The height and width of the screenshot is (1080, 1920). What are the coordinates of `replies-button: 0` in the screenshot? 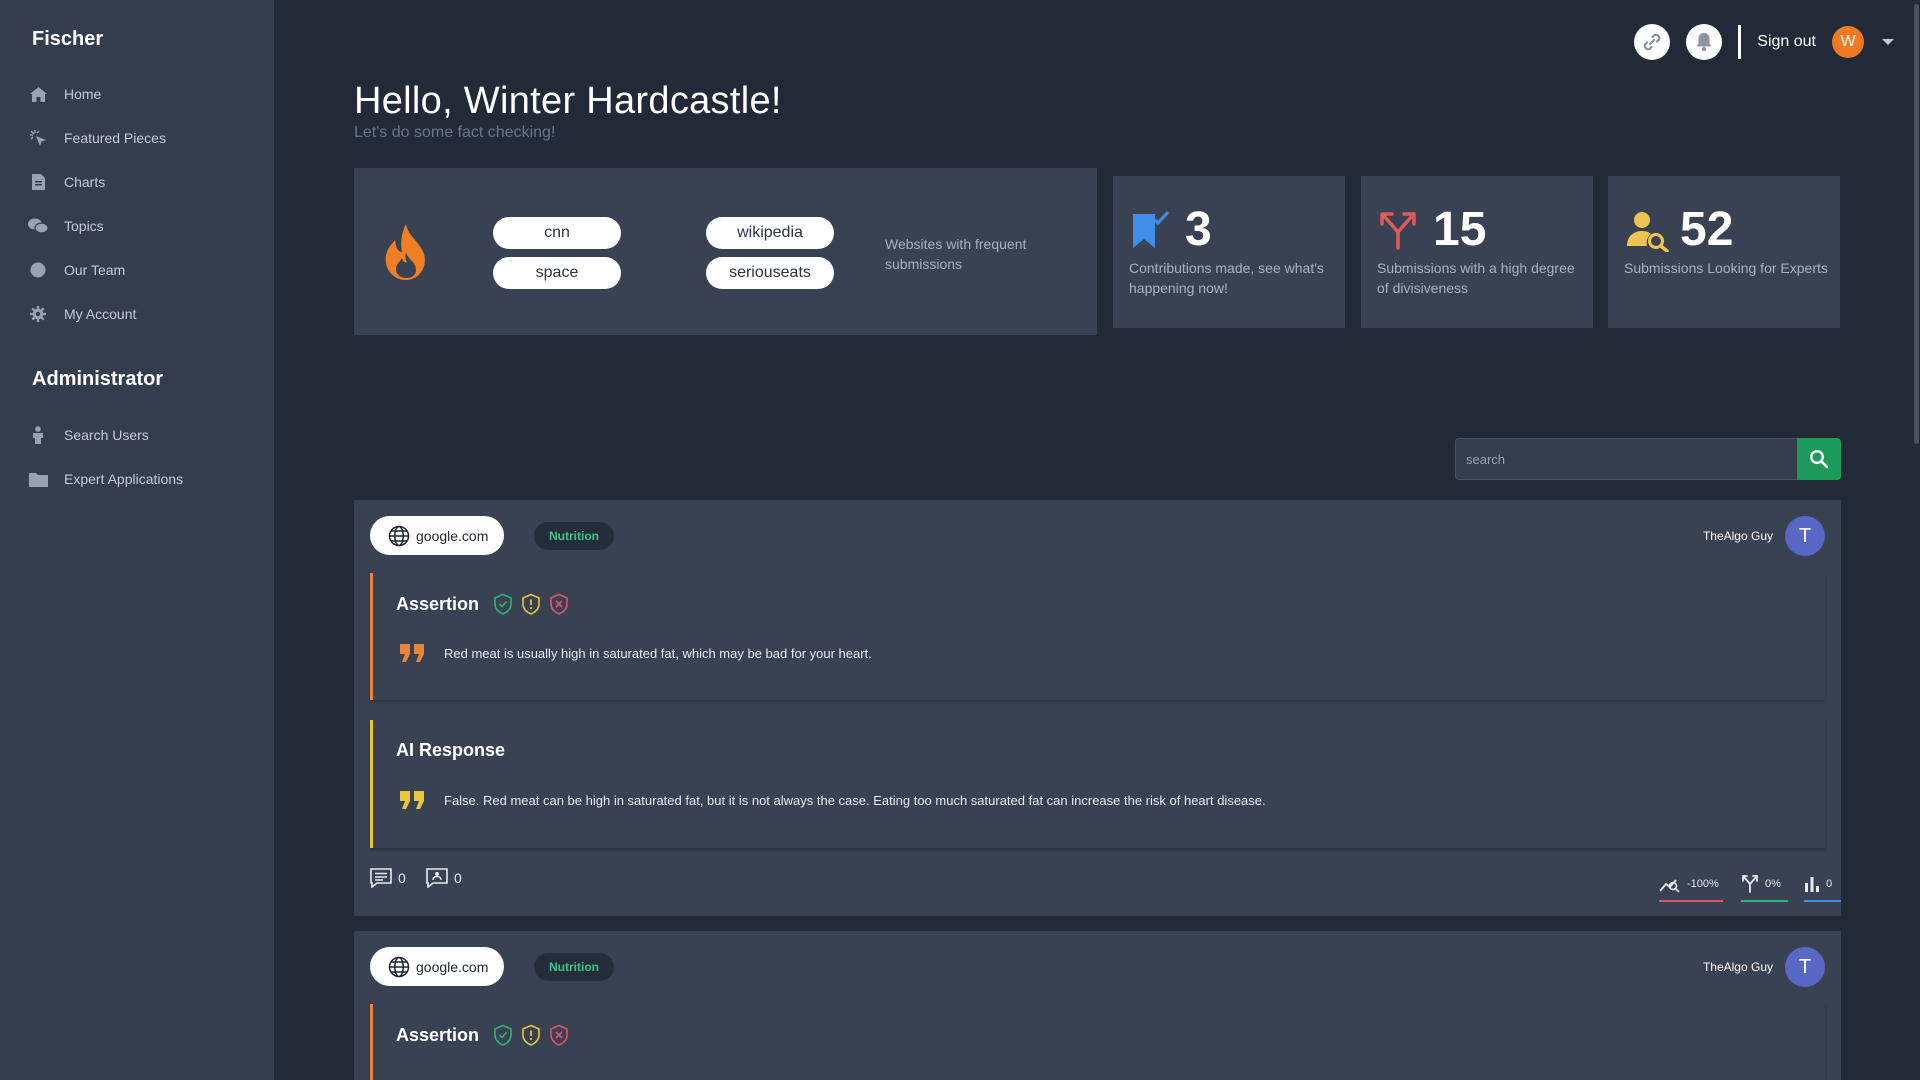 It's located at (444, 878).